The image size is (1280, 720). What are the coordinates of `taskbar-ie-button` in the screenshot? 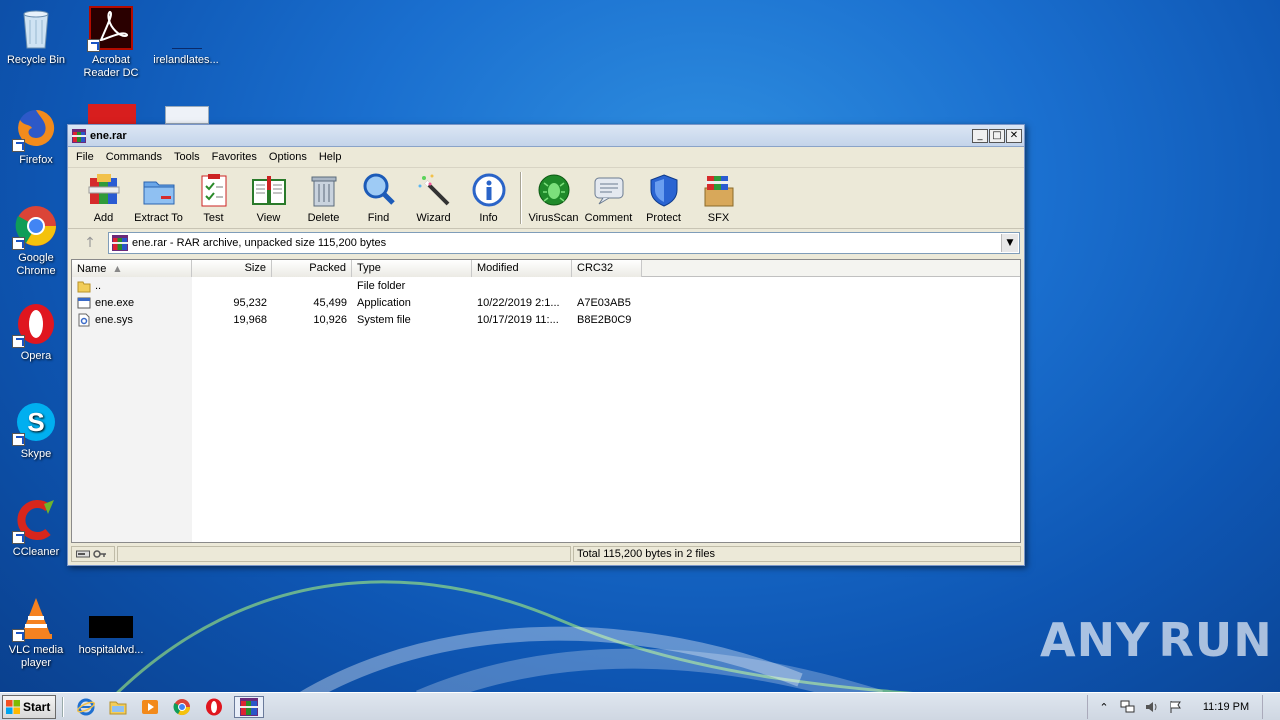 It's located at (86, 707).